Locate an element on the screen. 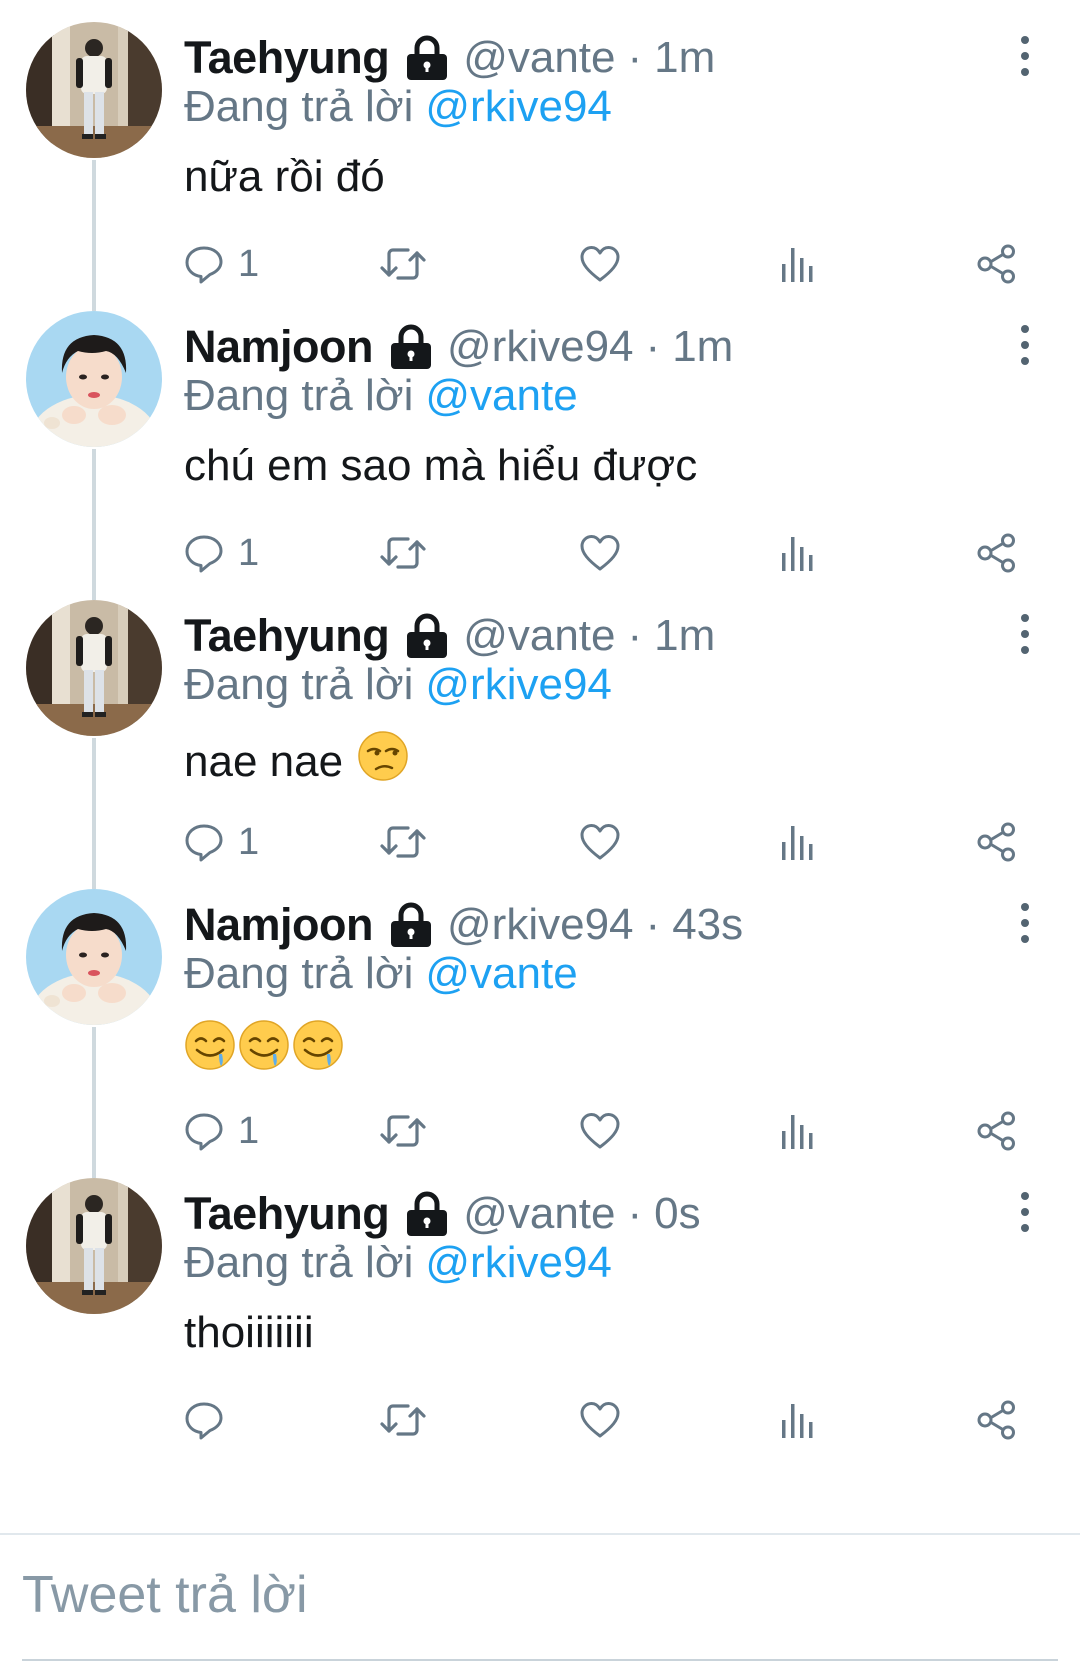 This screenshot has height=1667, width=1080. tweet-text-content: nae nae is located at coordinates (264, 761).